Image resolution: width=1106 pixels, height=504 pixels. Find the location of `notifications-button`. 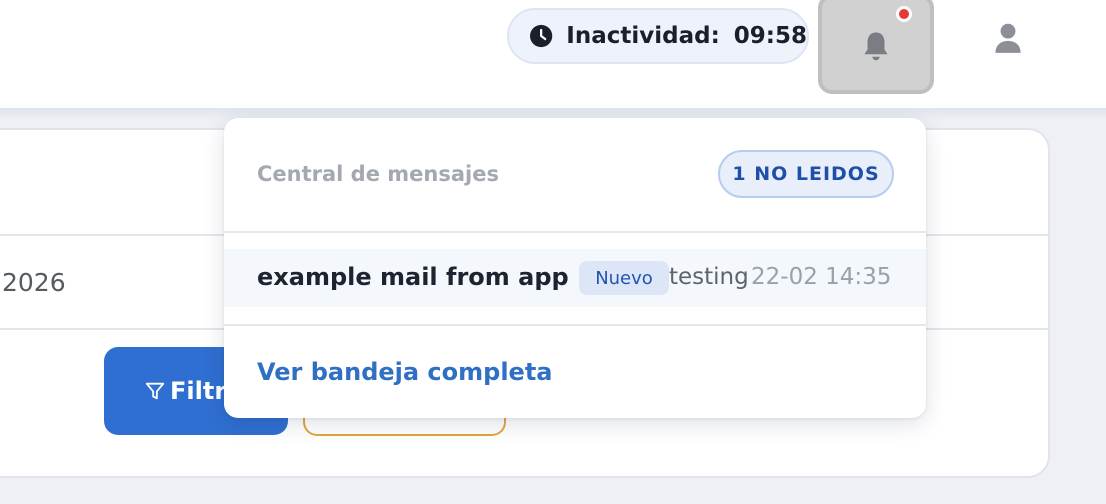

notifications-button is located at coordinates (876, 47).